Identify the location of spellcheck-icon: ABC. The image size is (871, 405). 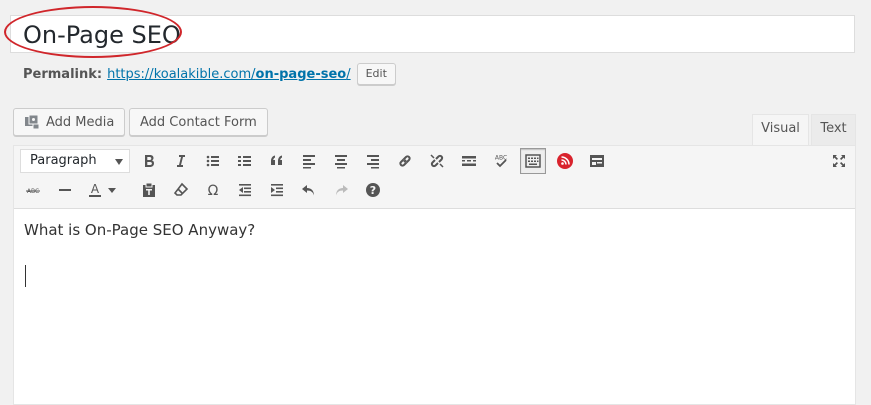
(501, 161).